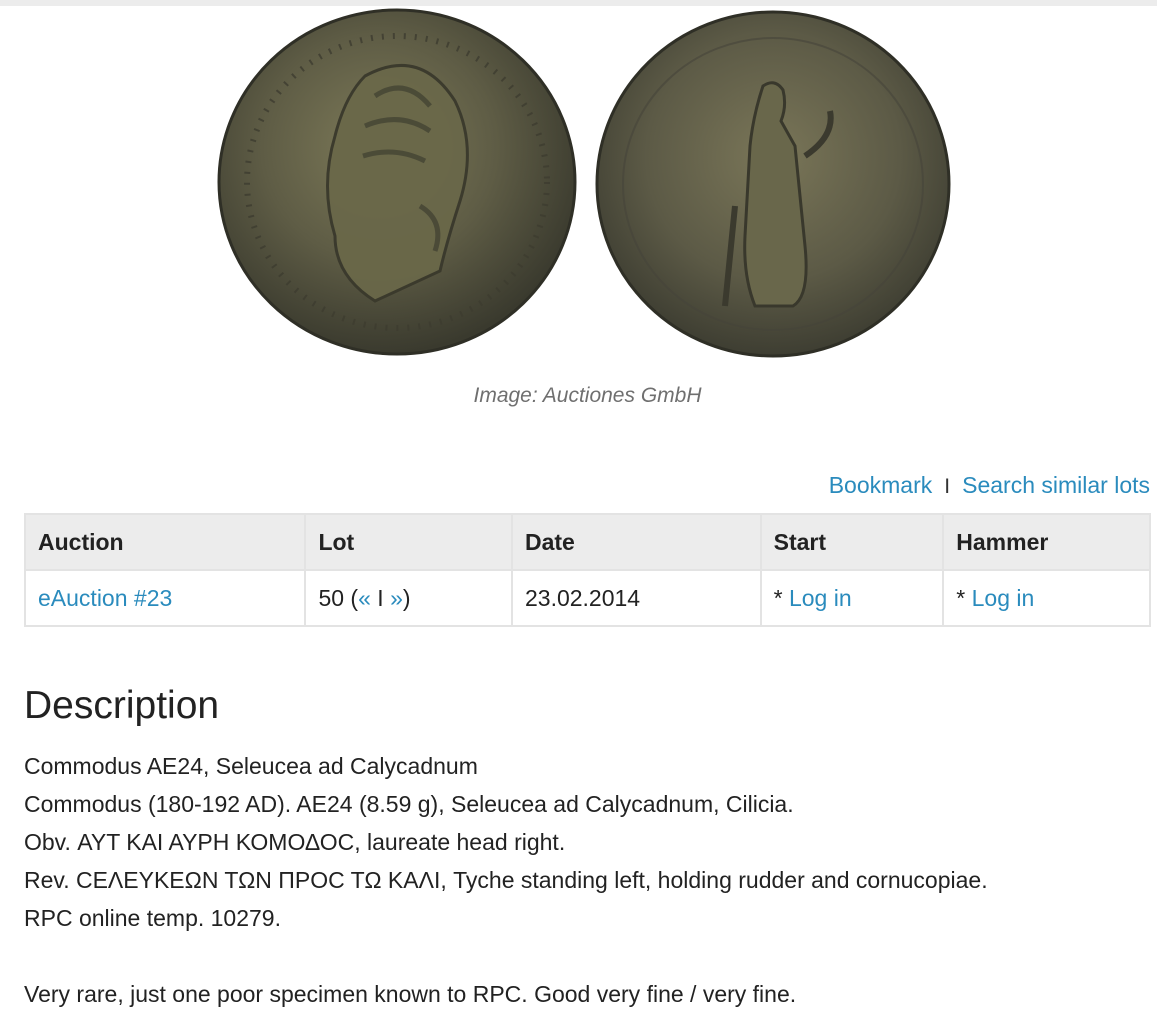 The width and height of the screenshot is (1157, 1031). What do you see at coordinates (773, 184) in the screenshot?
I see `coin-reverse` at bounding box center [773, 184].